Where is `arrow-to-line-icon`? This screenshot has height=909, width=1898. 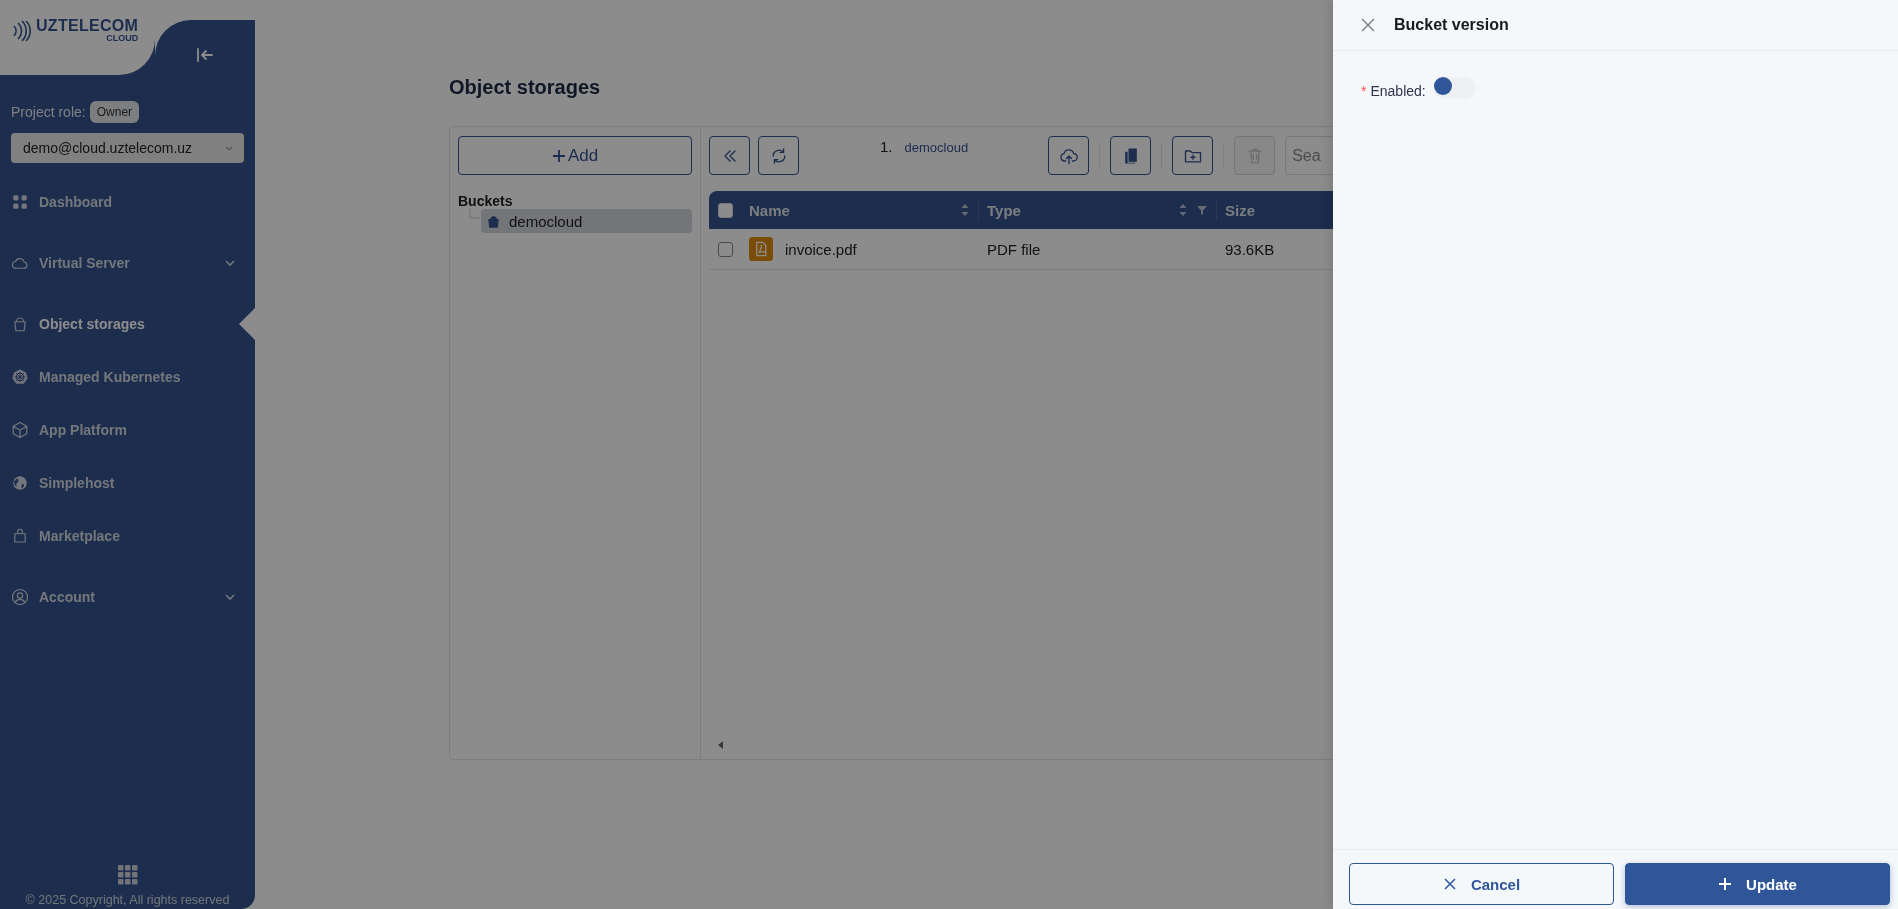 arrow-to-line-icon is located at coordinates (205, 55).